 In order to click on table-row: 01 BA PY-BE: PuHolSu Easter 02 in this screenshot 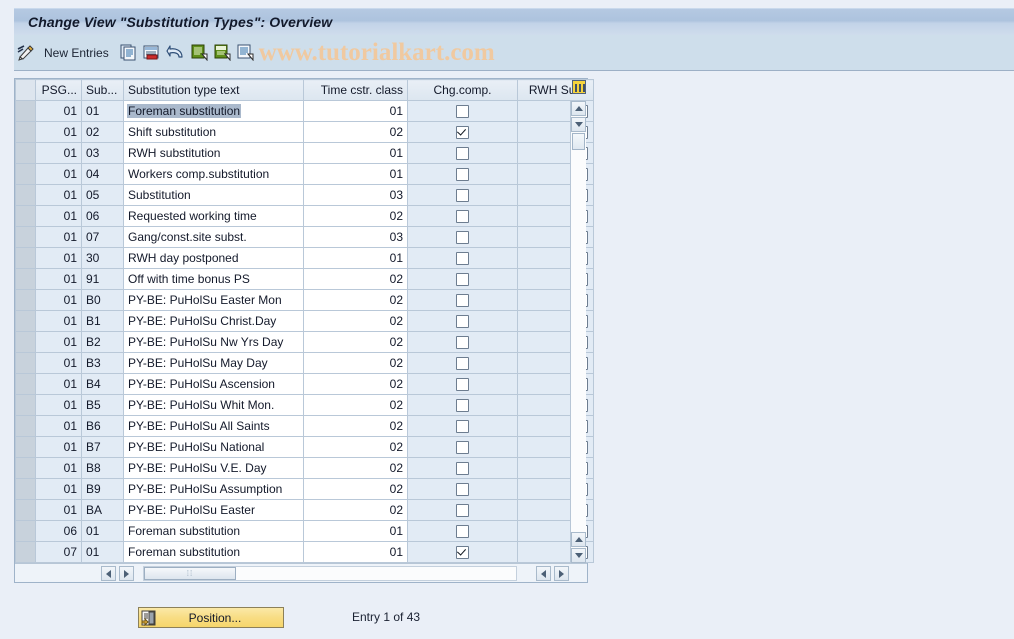, I will do `click(304, 510)`.